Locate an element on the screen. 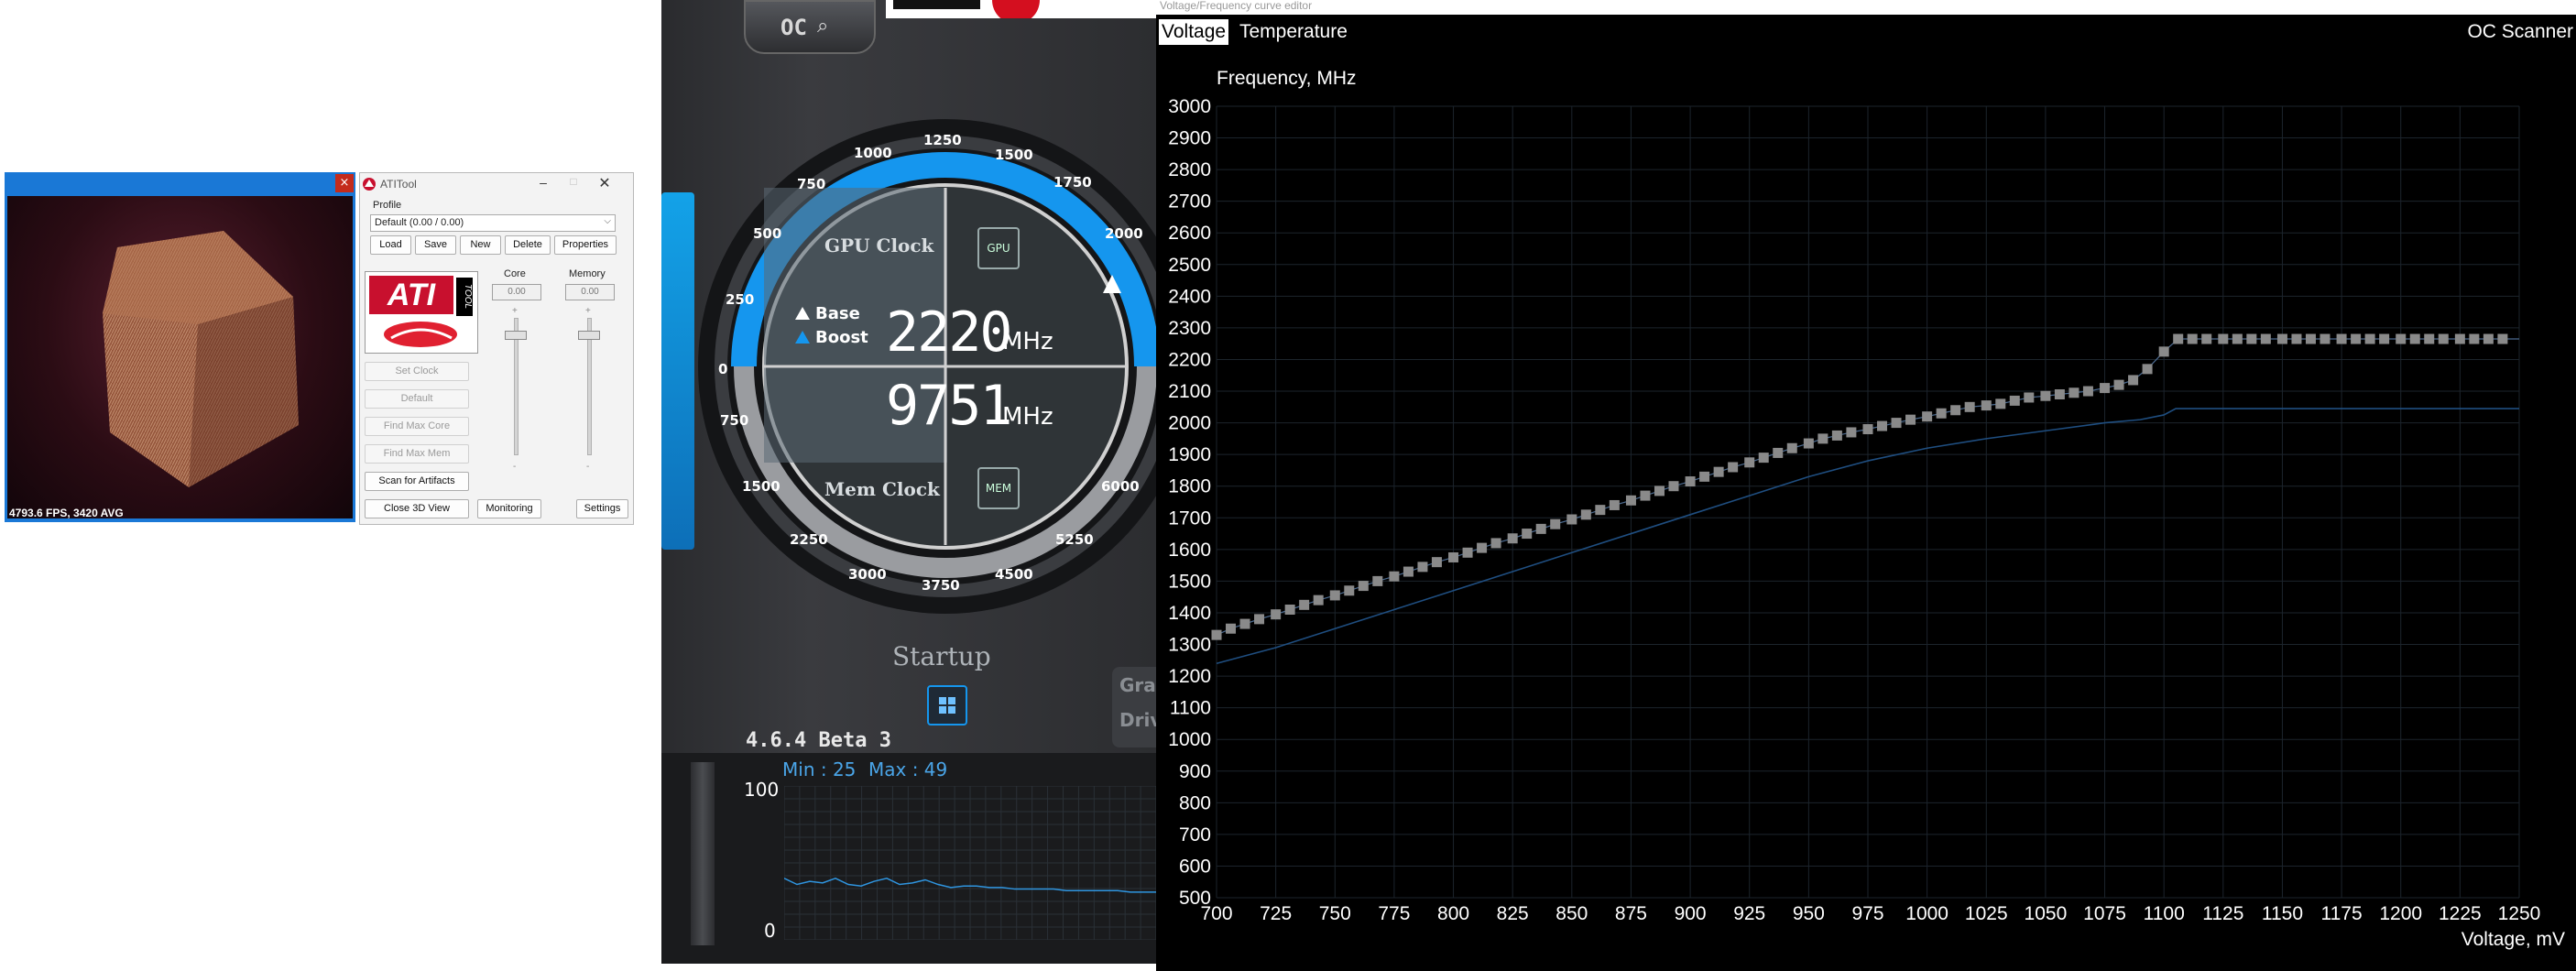 The height and width of the screenshot is (971, 2576). delete-button: Delete is located at coordinates (528, 245).